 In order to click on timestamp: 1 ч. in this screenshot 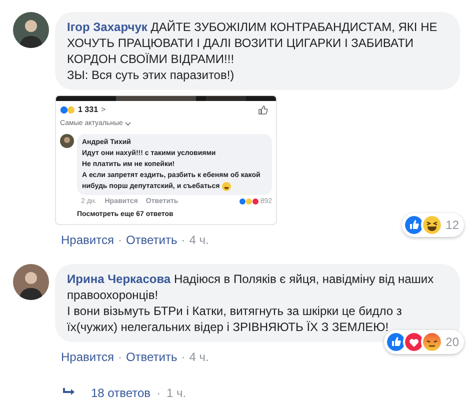, I will do `click(176, 393)`.